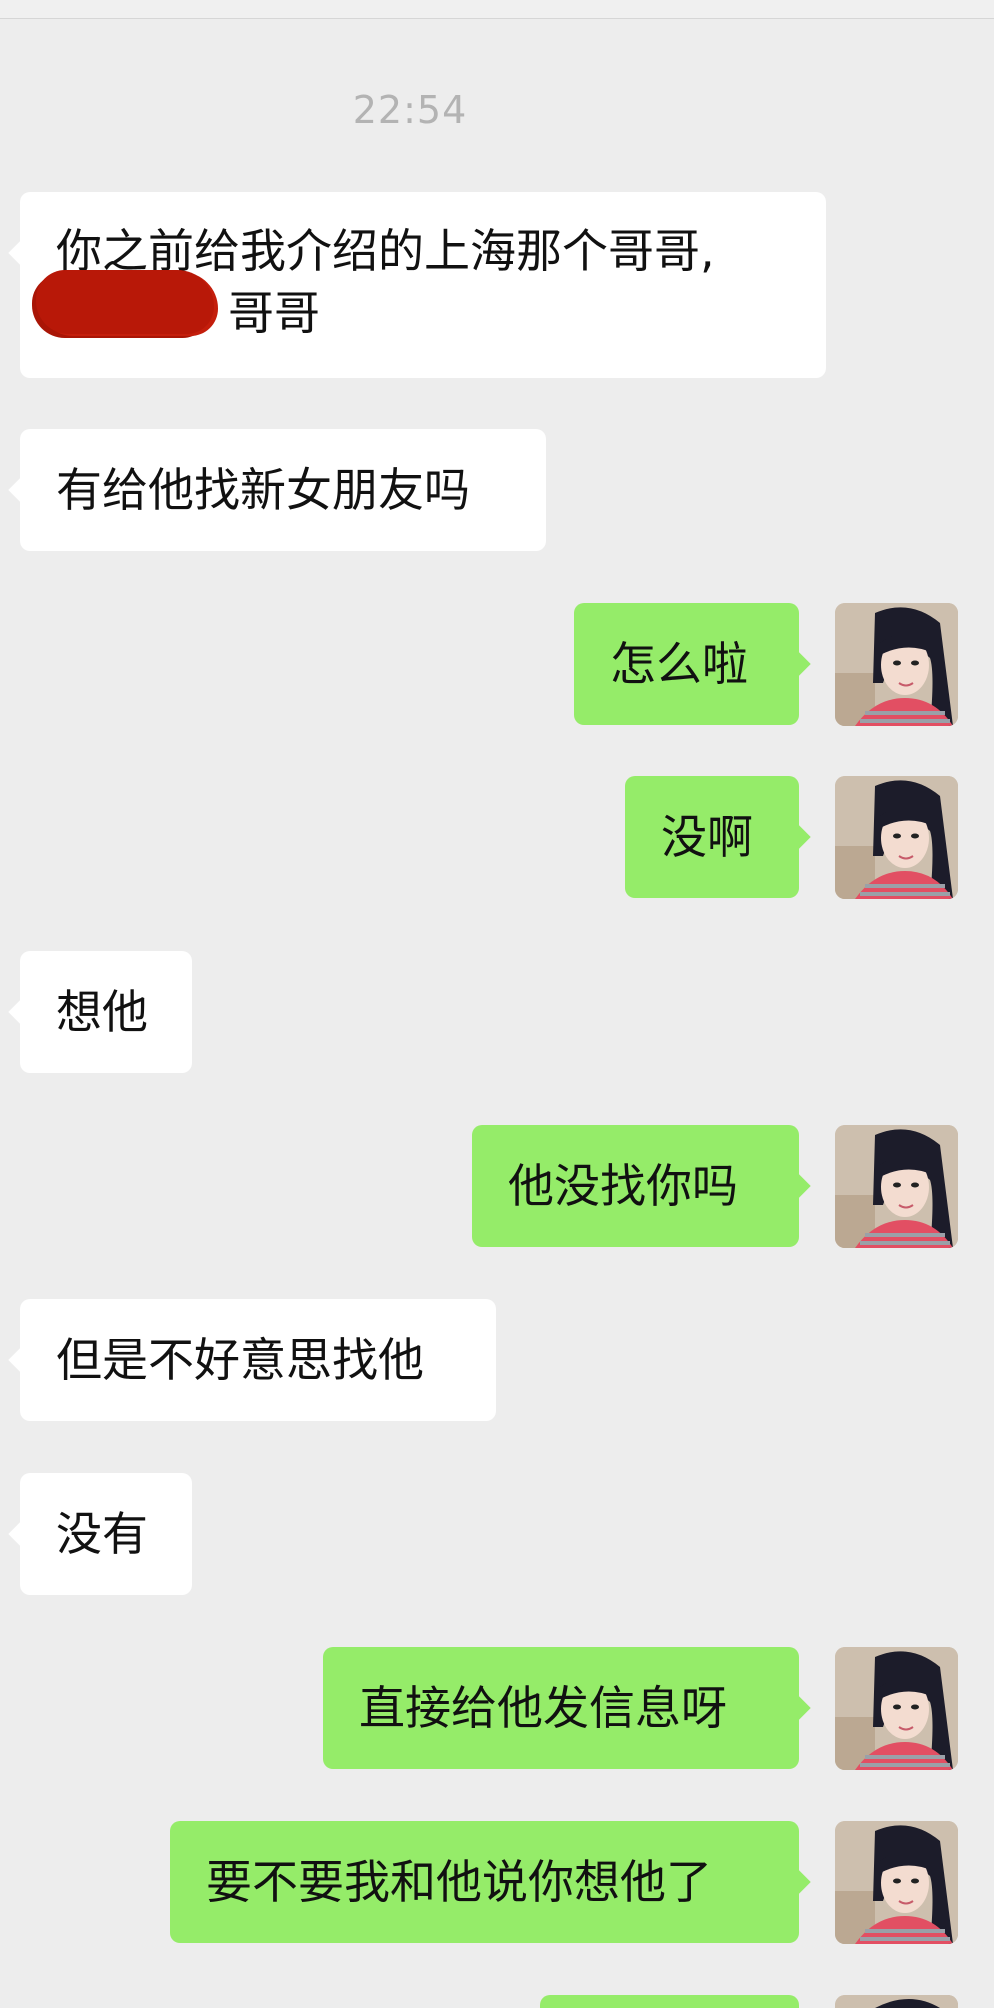 This screenshot has width=994, height=2008. I want to click on message-text: 没有, so click(102, 1534).